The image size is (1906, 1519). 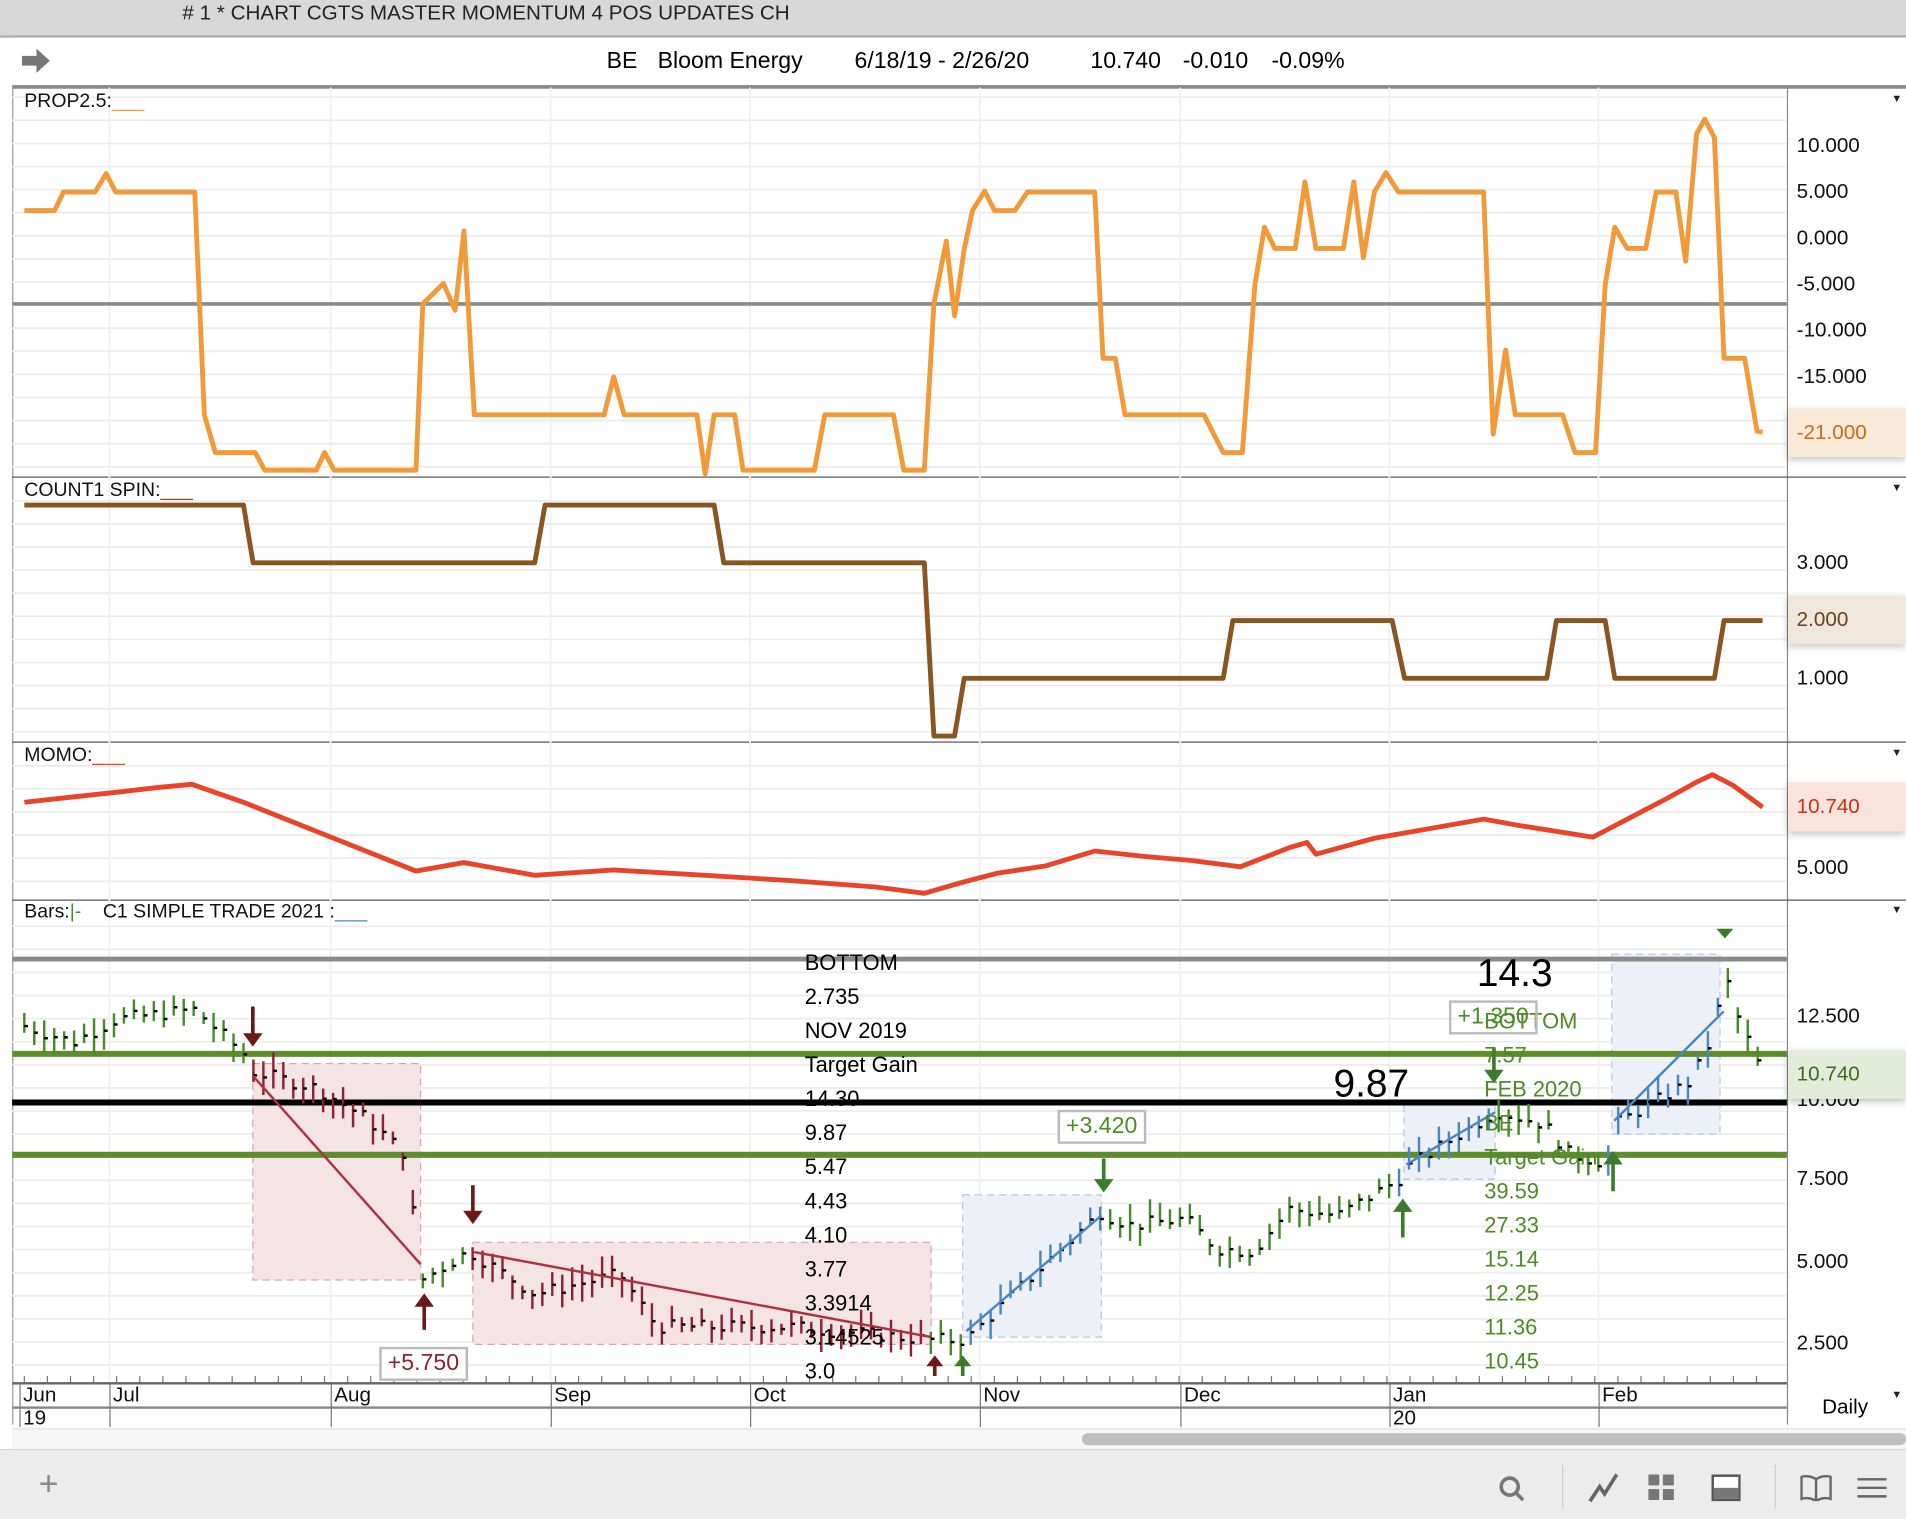 What do you see at coordinates (1499, 1123) in the screenshot?
I see `annotation-line: BE` at bounding box center [1499, 1123].